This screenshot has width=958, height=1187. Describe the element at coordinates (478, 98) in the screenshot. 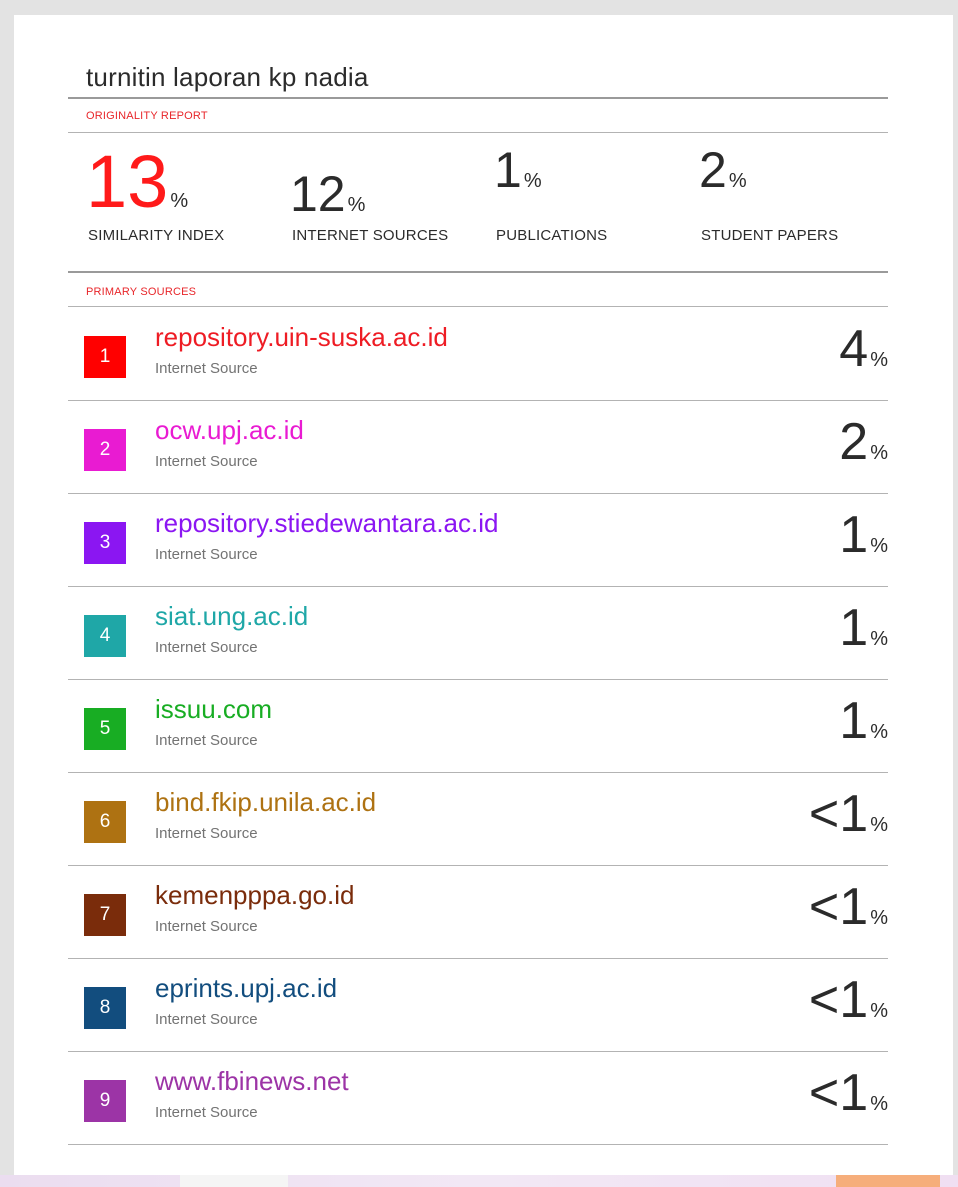

I see `title-divider` at that location.